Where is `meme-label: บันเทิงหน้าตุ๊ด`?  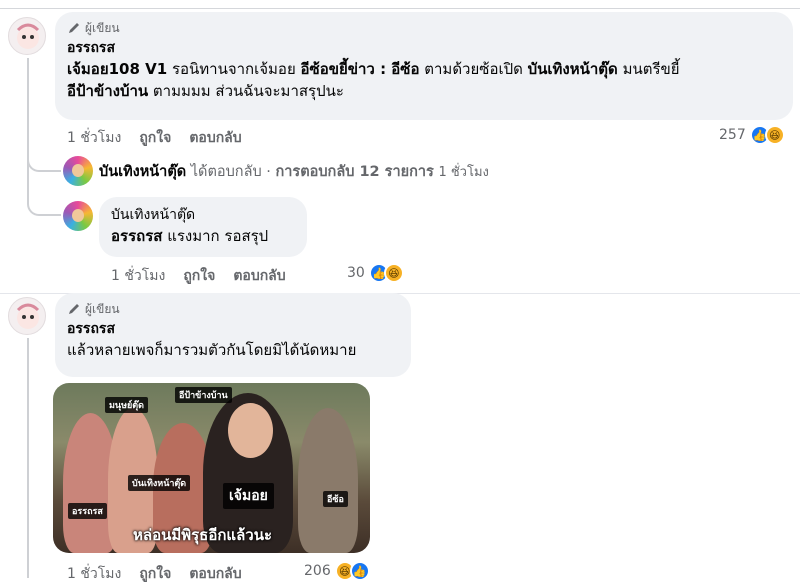 meme-label: บันเทิงหน้าตุ๊ด is located at coordinates (159, 483).